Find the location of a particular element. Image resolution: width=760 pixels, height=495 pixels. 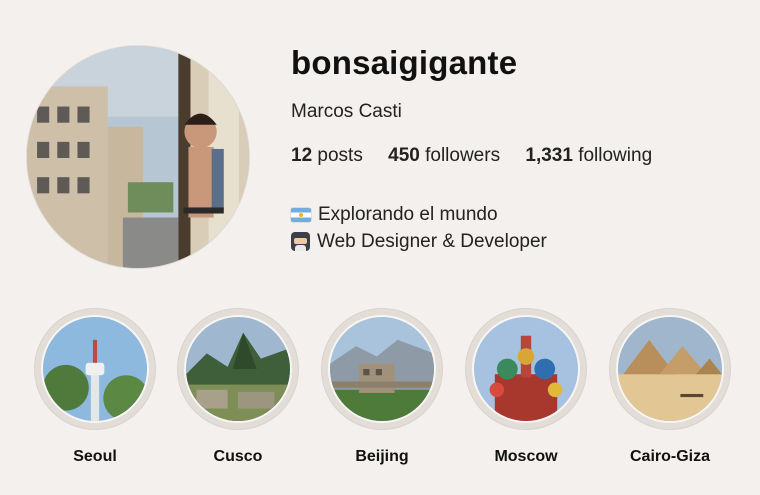

highlight-beijing: Beijing is located at coordinates (382, 387).